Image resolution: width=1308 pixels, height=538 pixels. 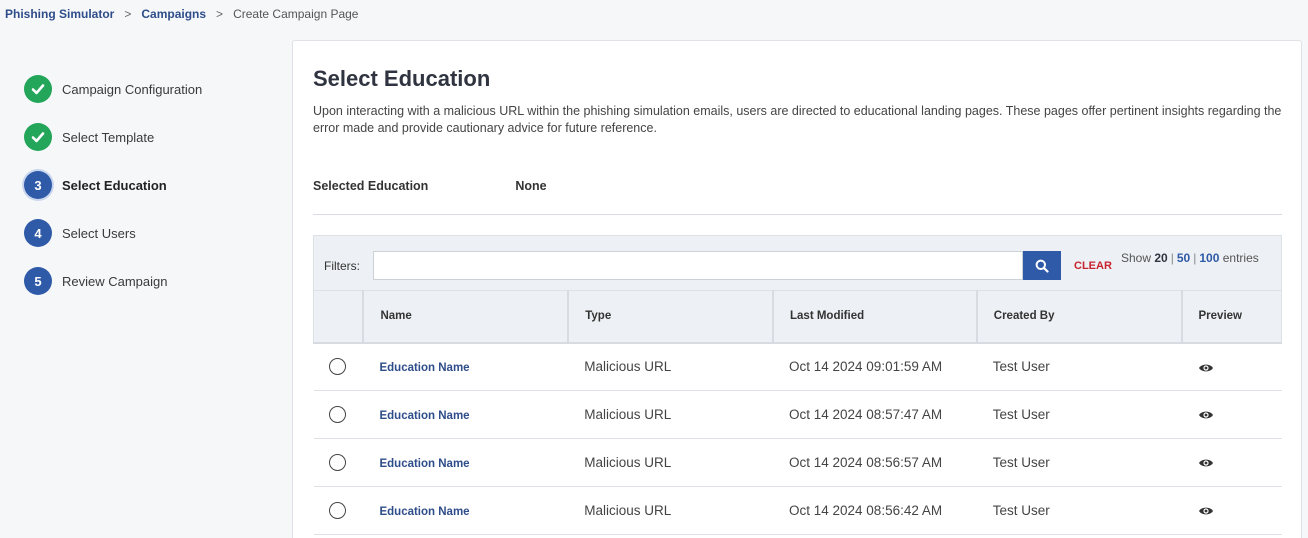 What do you see at coordinates (875, 510) in the screenshot?
I see `last-modified: Oct 14 2024 08:56:42 AM` at bounding box center [875, 510].